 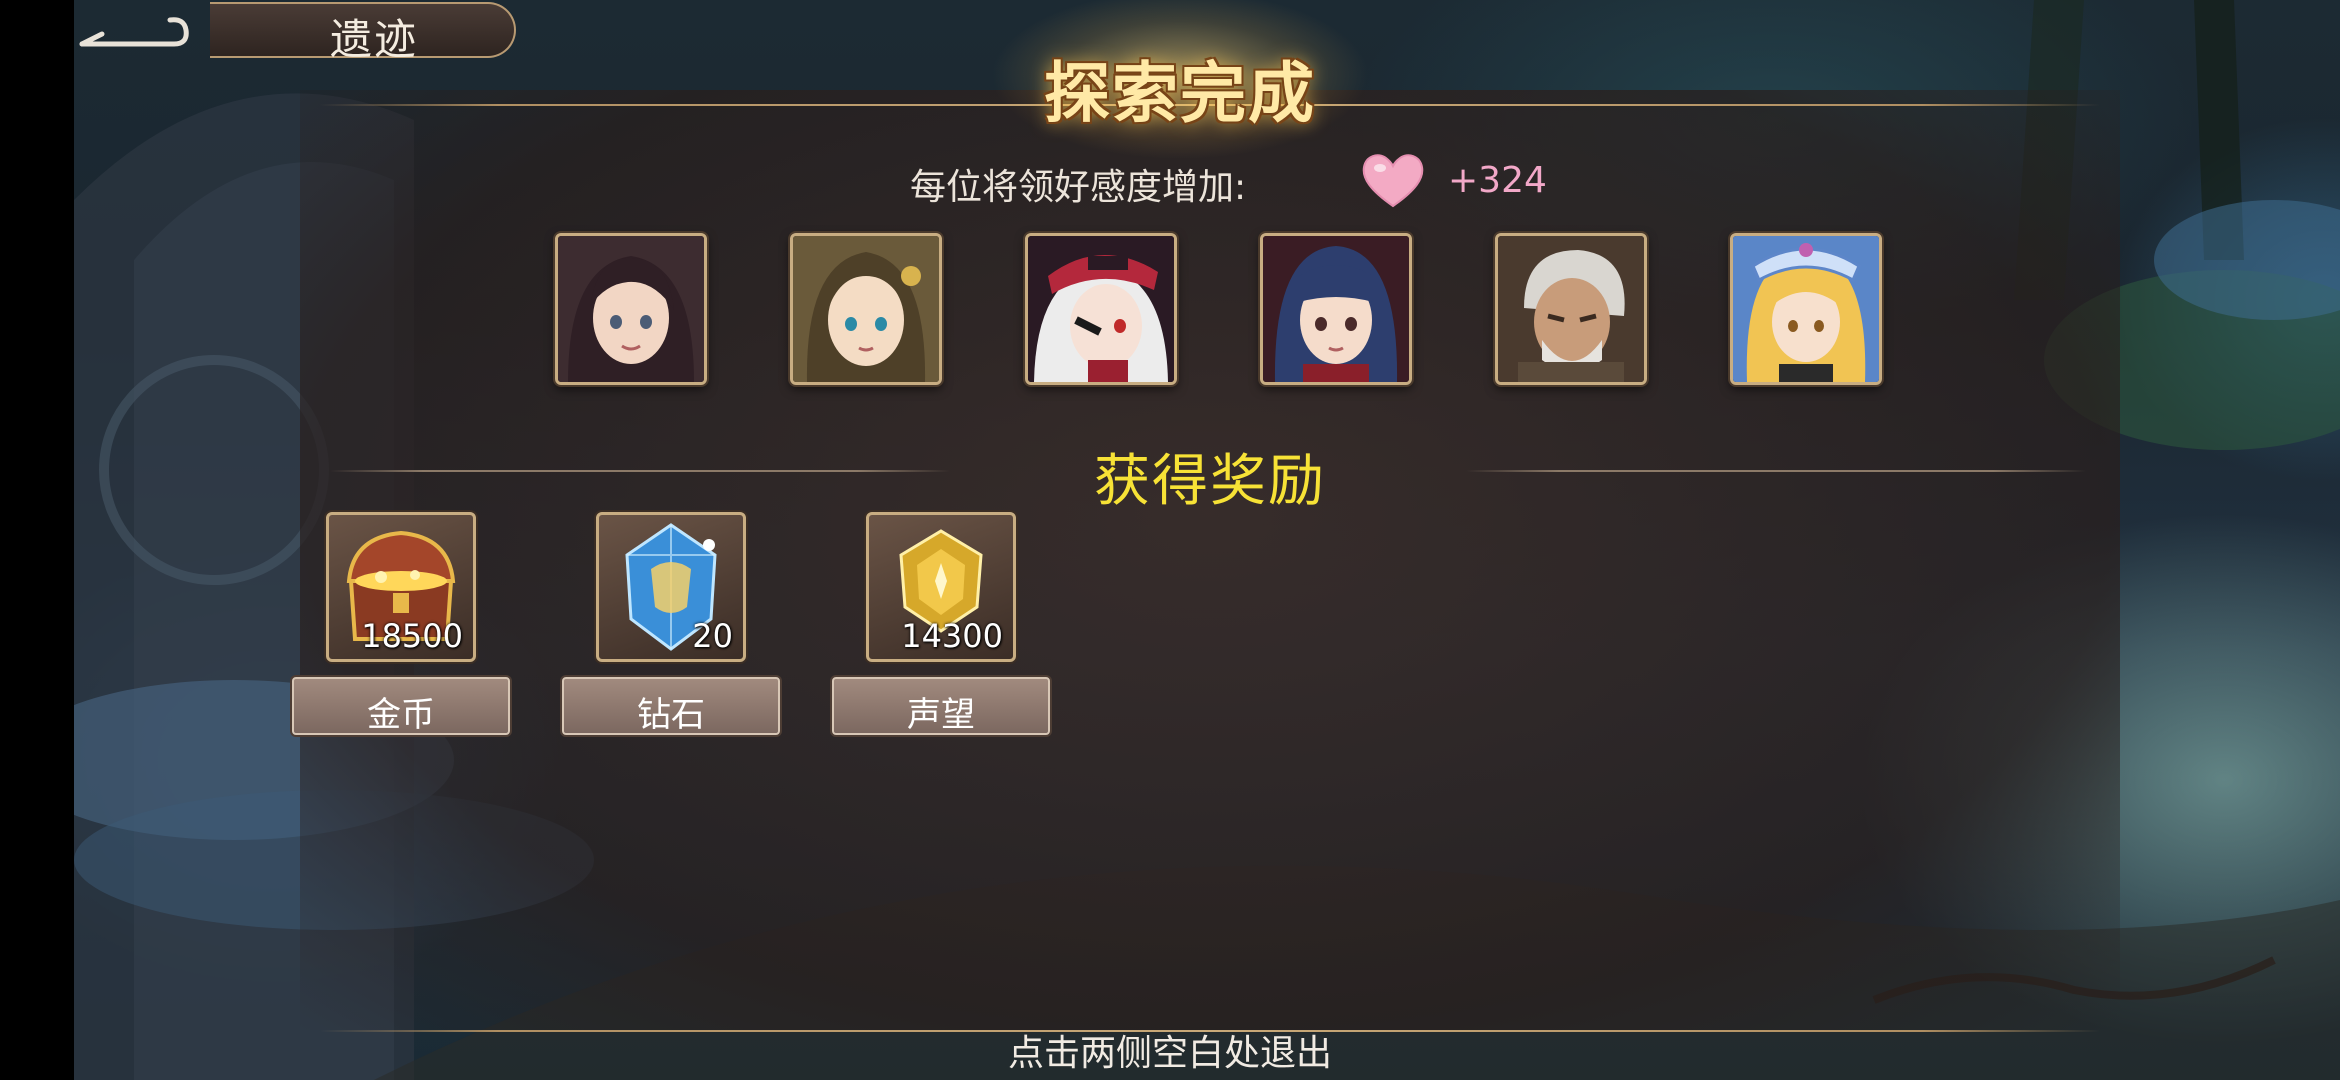 What do you see at coordinates (1497, 180) in the screenshot?
I see `favor-value: +324` at bounding box center [1497, 180].